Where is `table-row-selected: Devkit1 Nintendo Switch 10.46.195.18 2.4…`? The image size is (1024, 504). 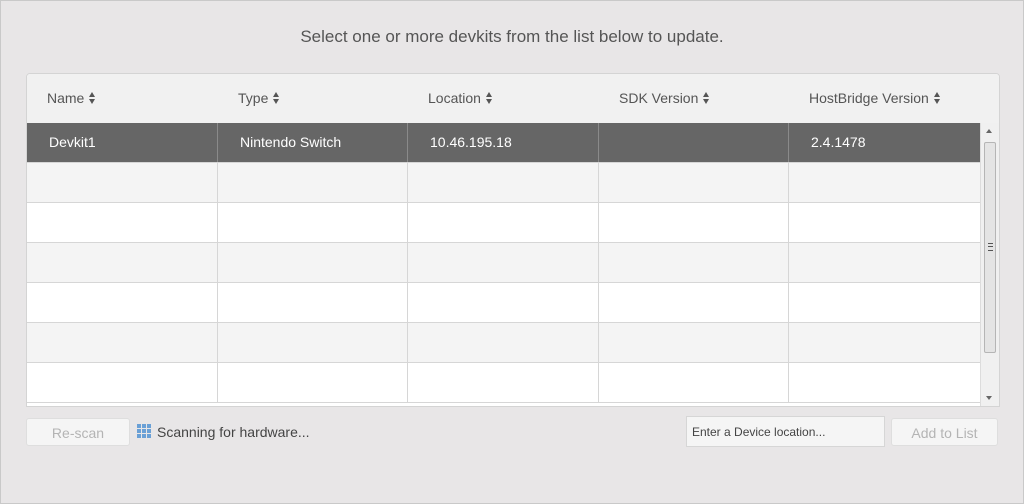 table-row-selected: Devkit1 Nintendo Switch 10.46.195.18 2.4… is located at coordinates (503, 143).